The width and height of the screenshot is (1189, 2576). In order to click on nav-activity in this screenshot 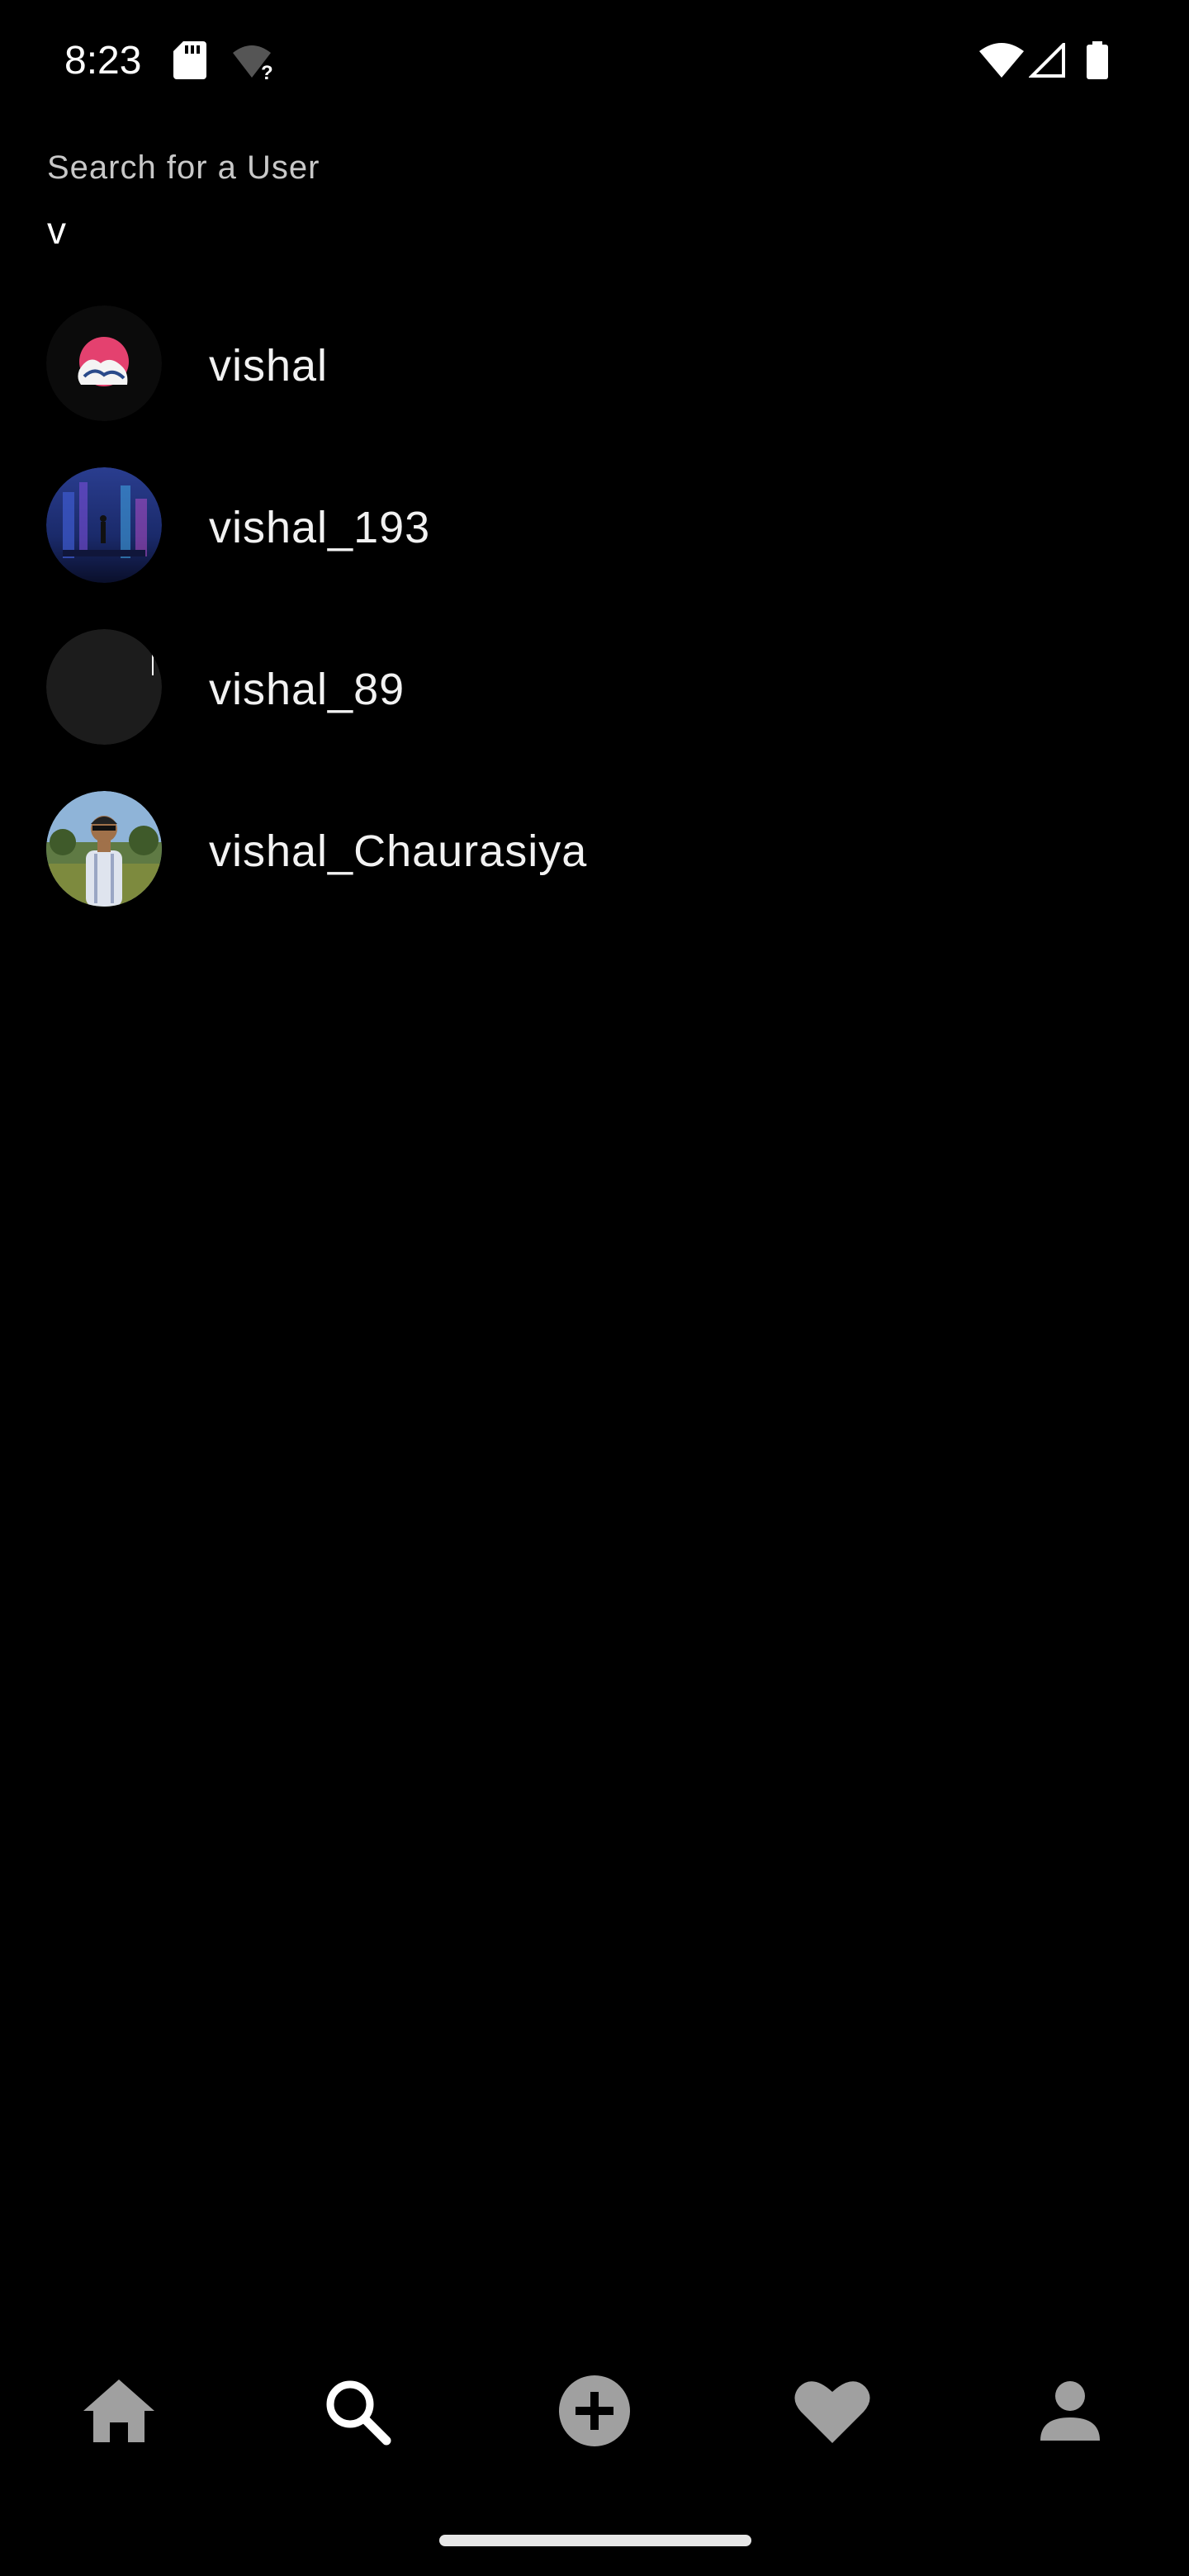, I will do `click(832, 2410)`.